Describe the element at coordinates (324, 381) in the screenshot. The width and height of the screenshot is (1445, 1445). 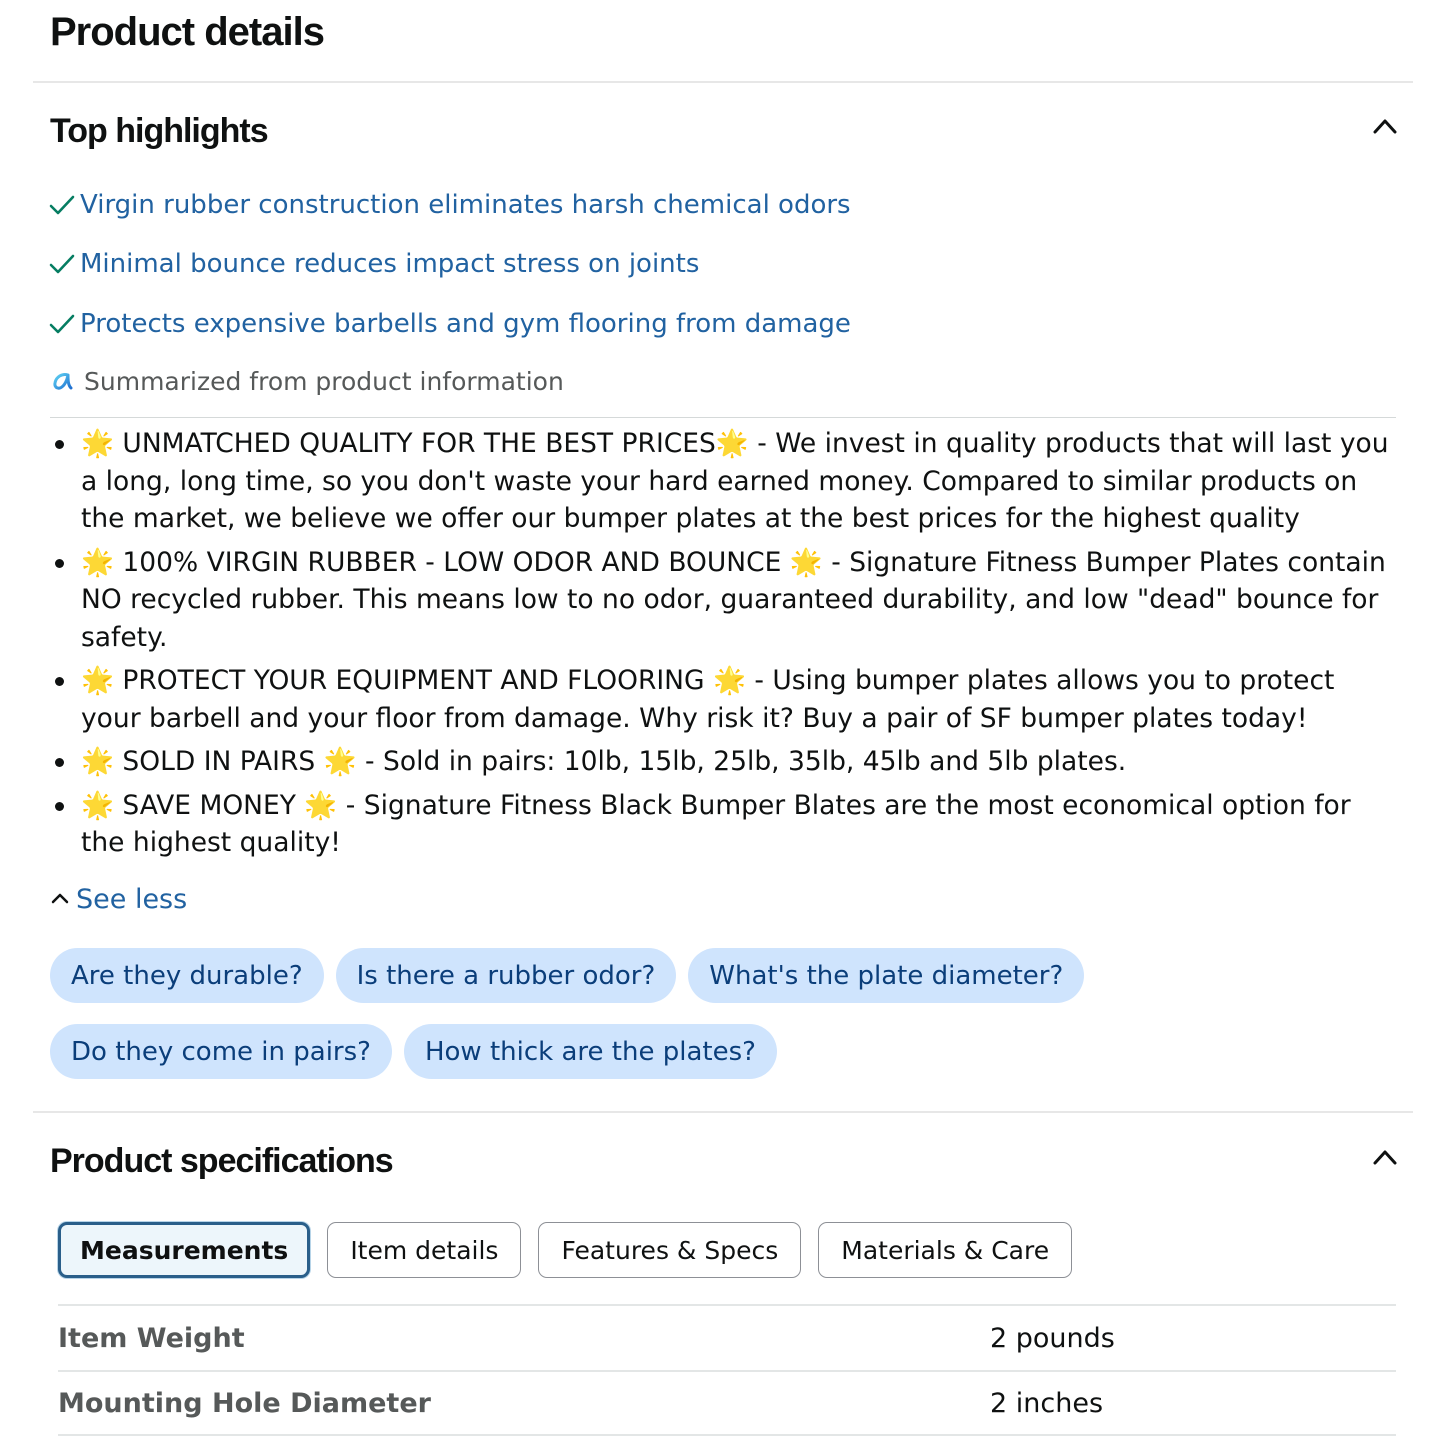
I see `summary-text: Summarized from product information` at that location.